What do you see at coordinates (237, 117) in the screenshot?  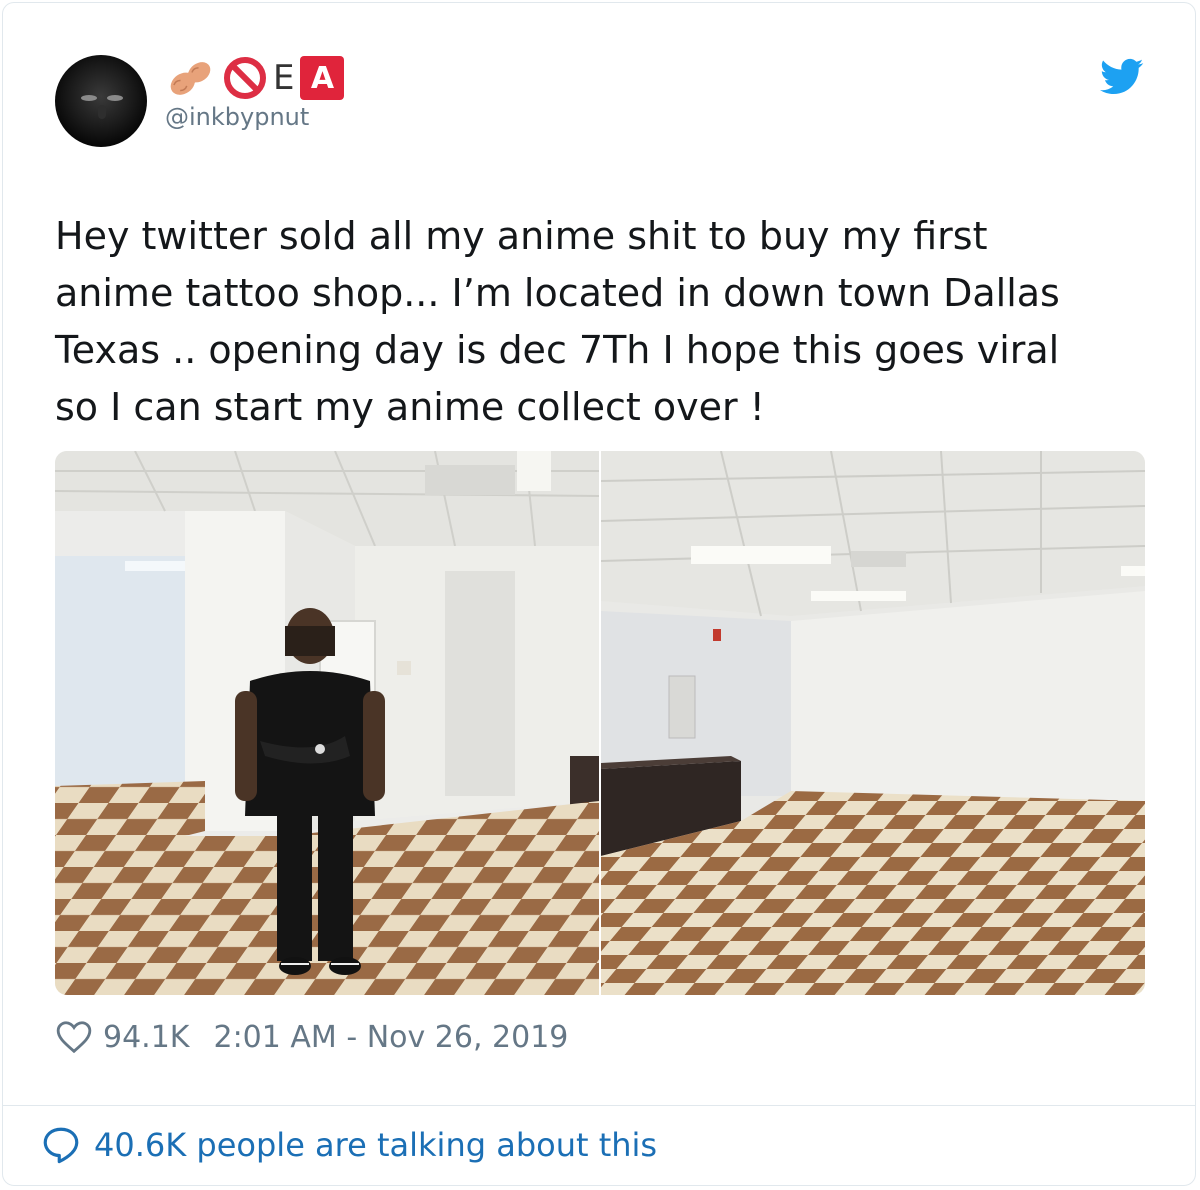 I see `author-handle: @inkbypnut` at bounding box center [237, 117].